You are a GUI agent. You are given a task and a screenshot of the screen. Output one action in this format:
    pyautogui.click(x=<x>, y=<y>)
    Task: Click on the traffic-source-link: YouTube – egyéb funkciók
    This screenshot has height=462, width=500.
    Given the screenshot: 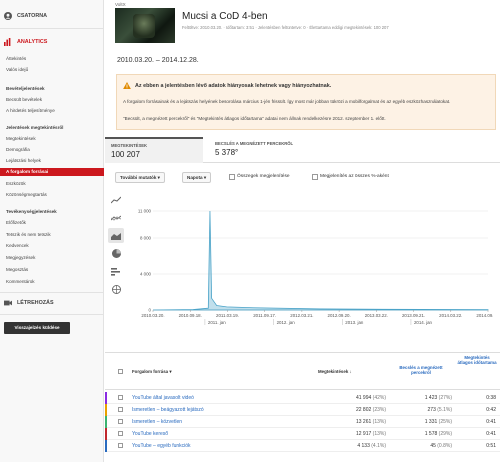 What is the action you would take?
    pyautogui.click(x=161, y=446)
    